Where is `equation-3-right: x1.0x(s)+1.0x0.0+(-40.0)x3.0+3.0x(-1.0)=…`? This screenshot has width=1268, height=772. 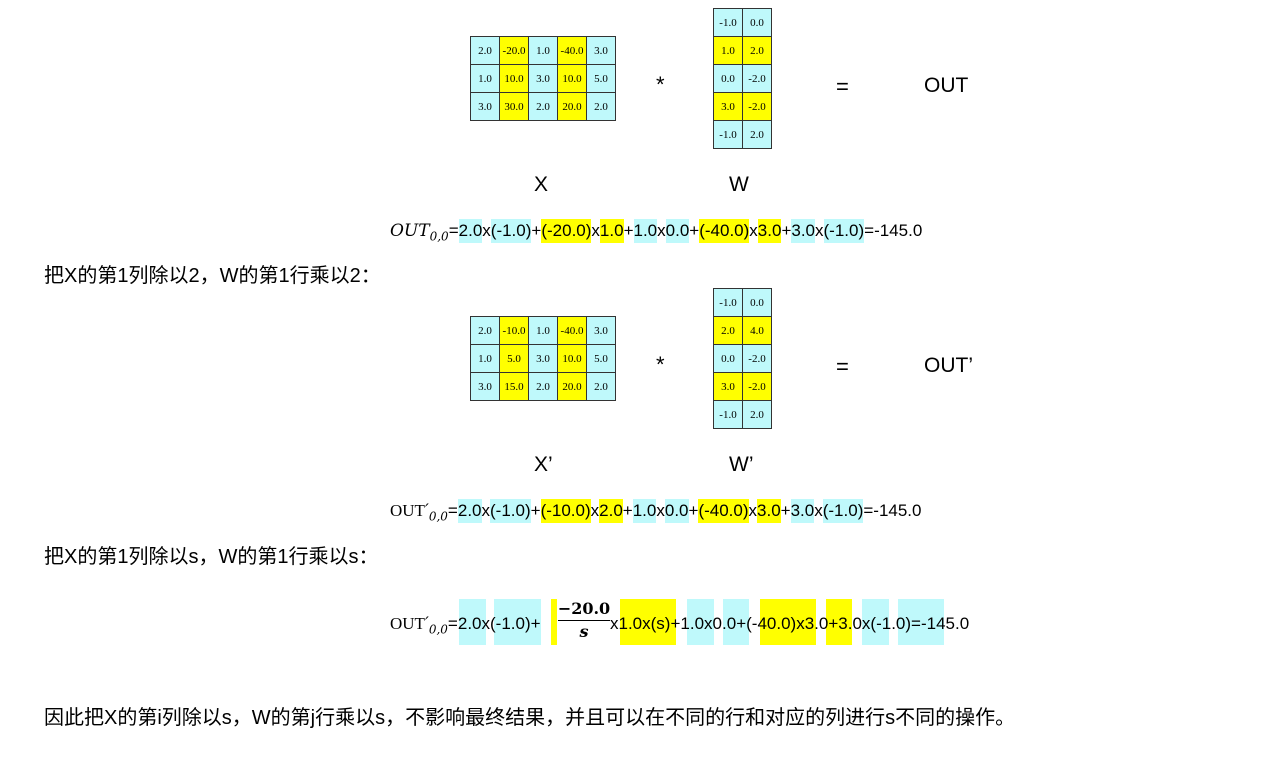 equation-3-right: x1.0x(s)+1.0x0.0+(-40.0)x3.0+3.0x(-1.0)=… is located at coordinates (789, 624).